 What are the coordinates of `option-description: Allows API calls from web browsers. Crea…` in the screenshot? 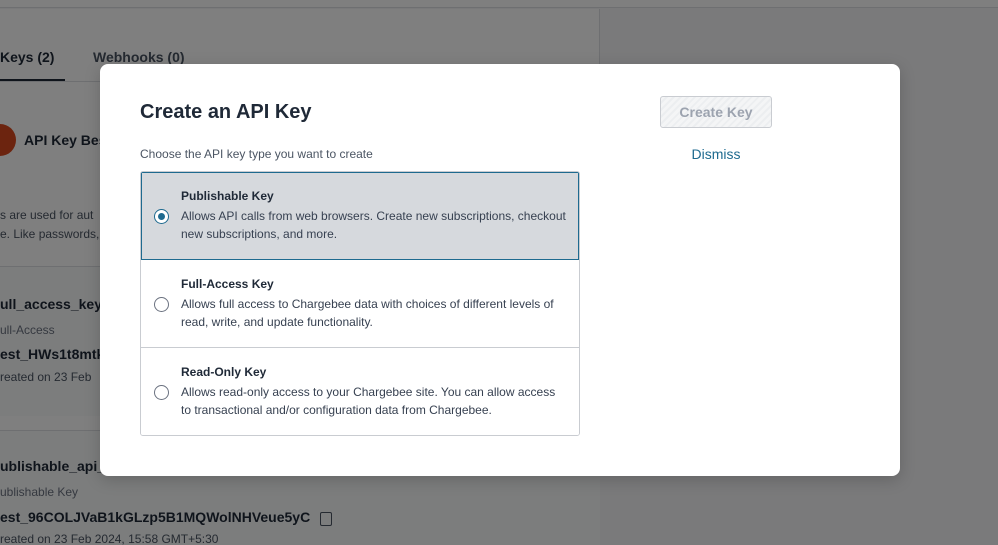 It's located at (373, 225).